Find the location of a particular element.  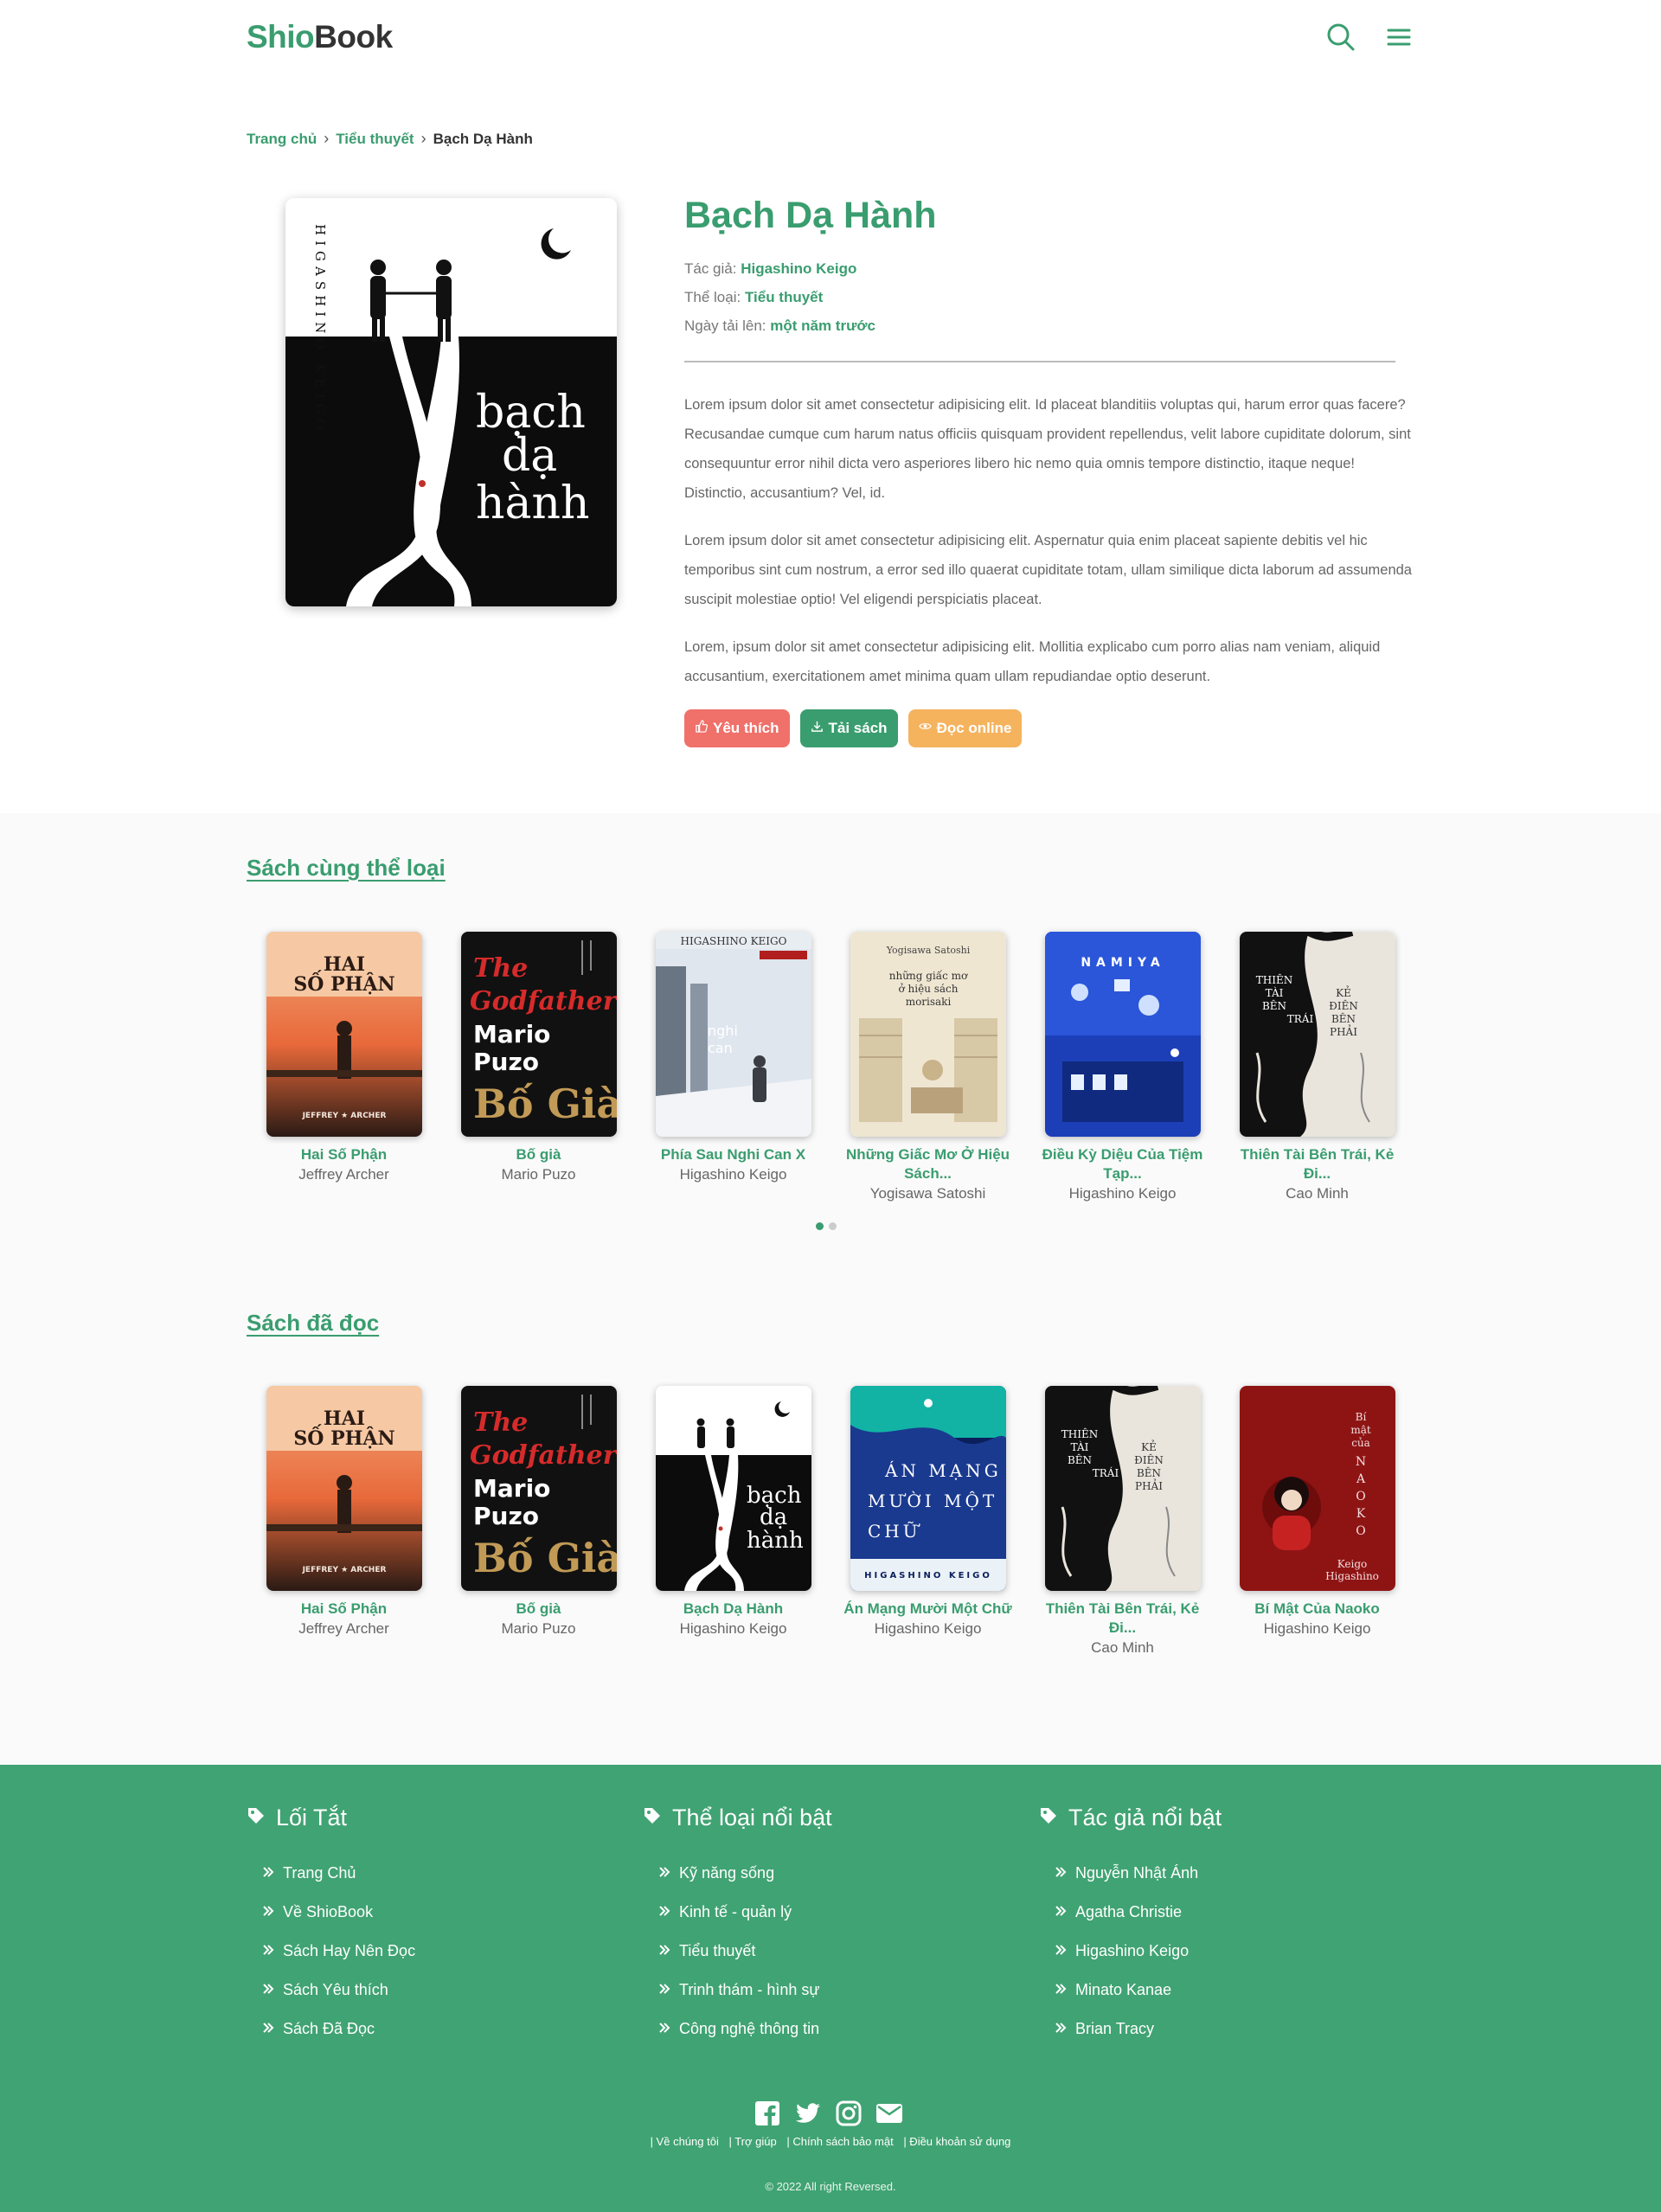

footer-link: Brian Tracy is located at coordinates (1230, 2030).